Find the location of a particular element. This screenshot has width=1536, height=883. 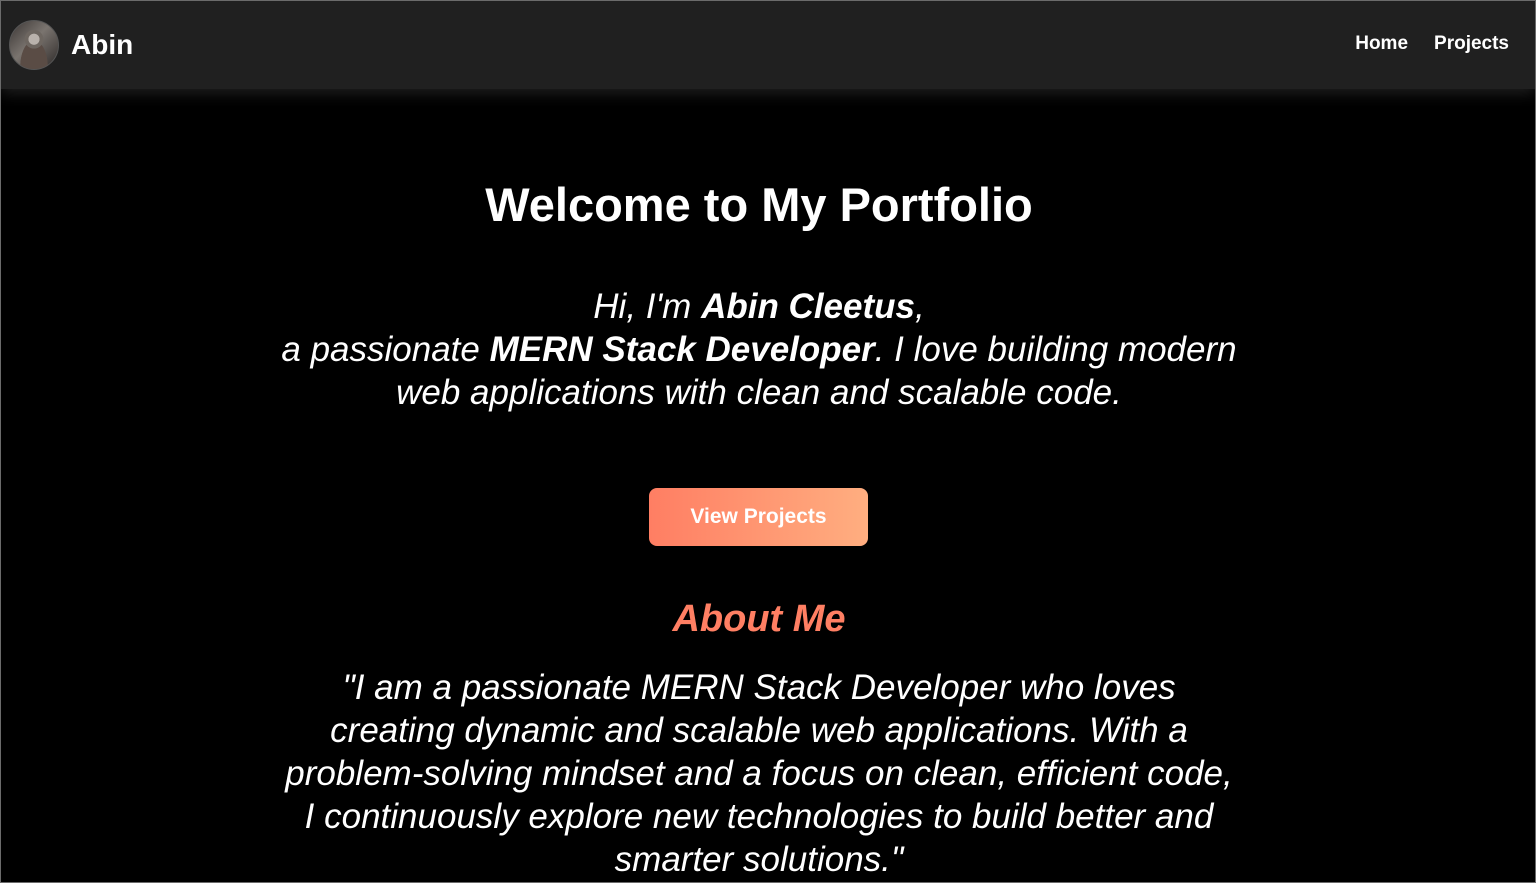

intro-name: Abin Cleetus is located at coordinates (808, 306).